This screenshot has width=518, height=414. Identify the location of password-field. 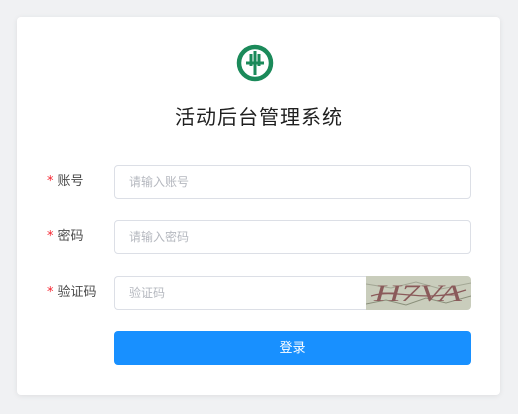
(292, 237).